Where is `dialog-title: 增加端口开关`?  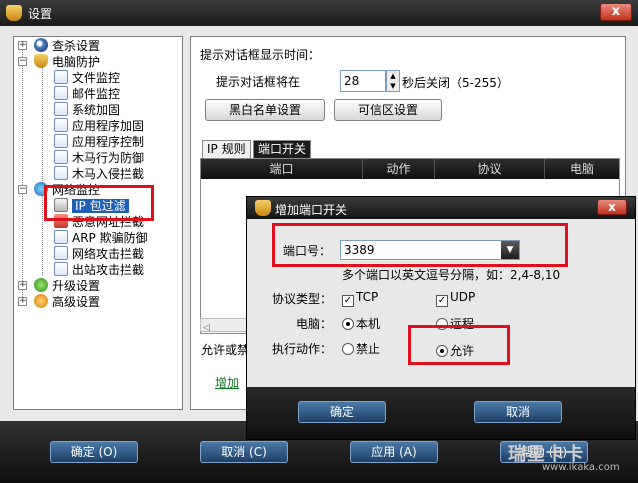 dialog-title: 增加端口开关 is located at coordinates (311, 210).